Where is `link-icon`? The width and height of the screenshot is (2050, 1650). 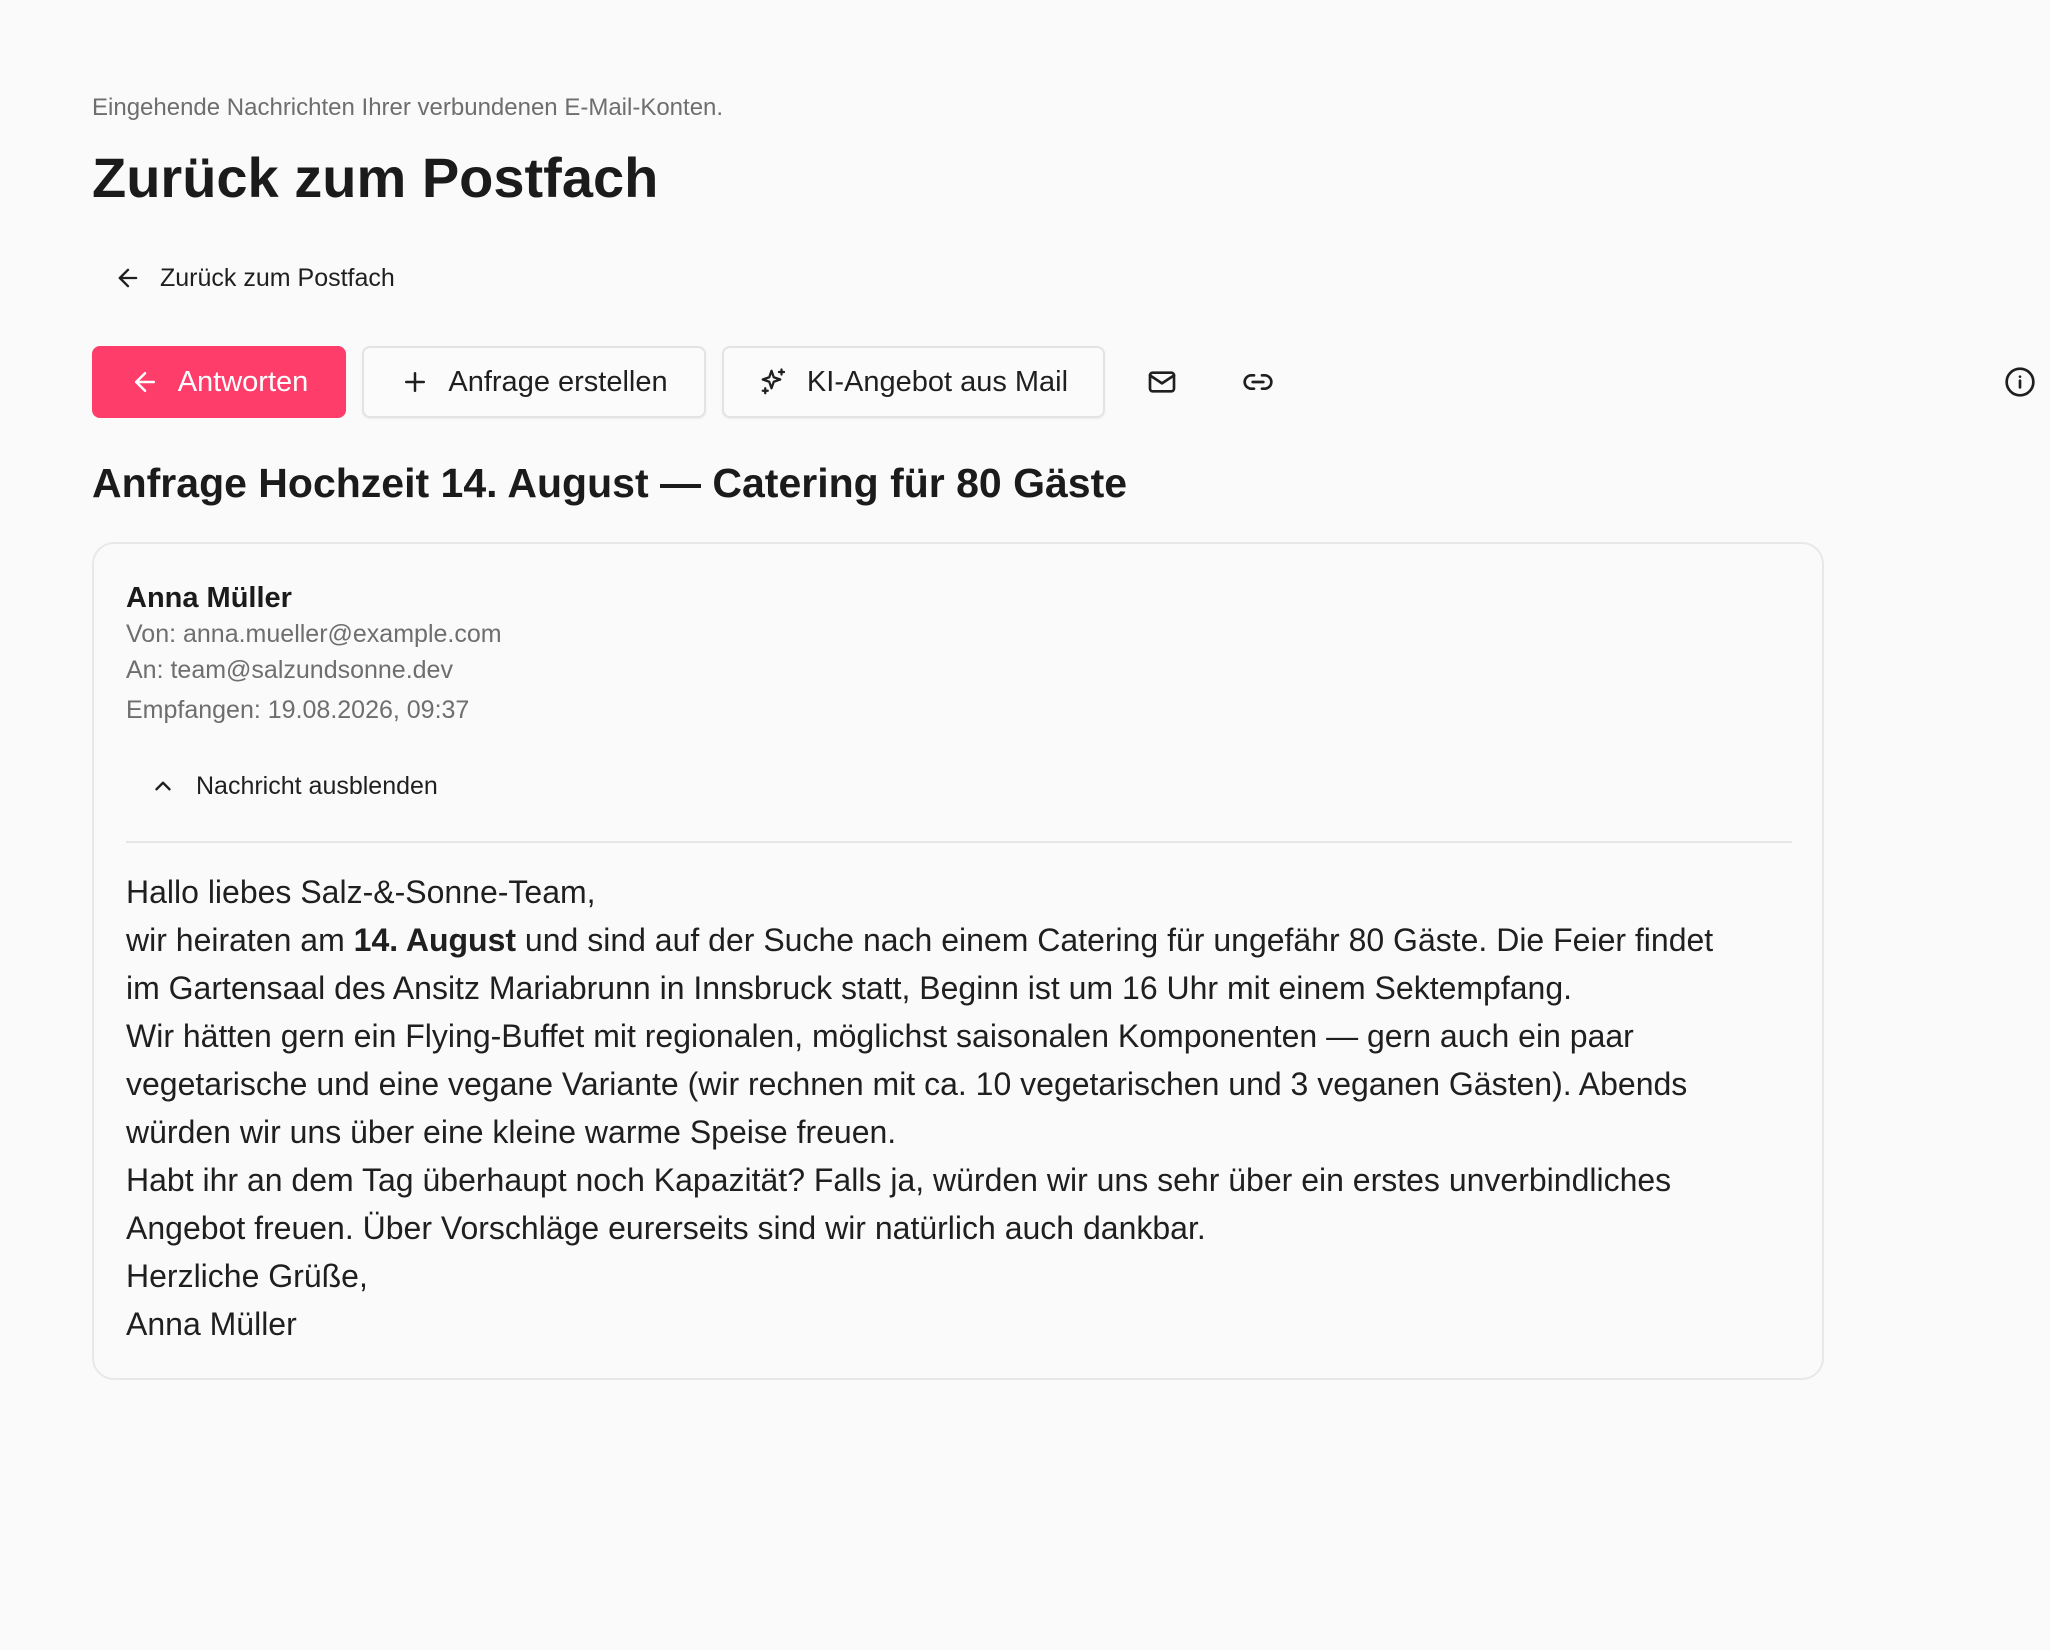
link-icon is located at coordinates (1258, 382).